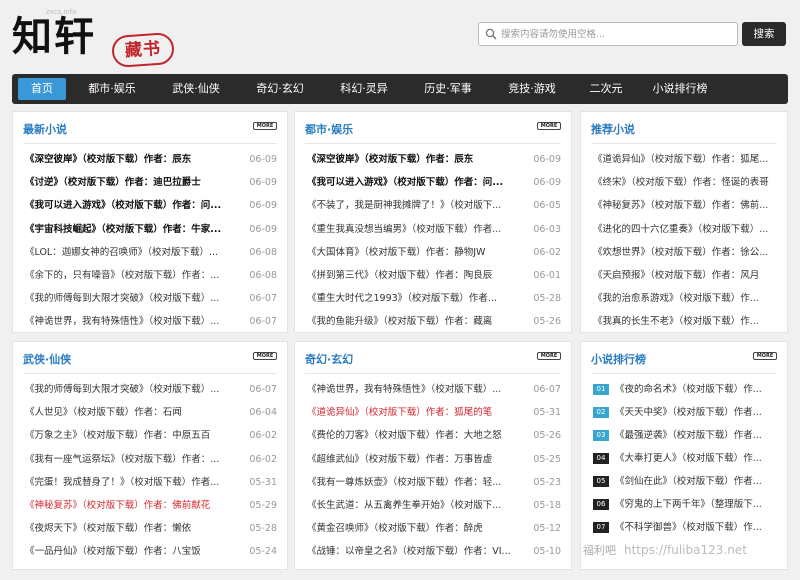  What do you see at coordinates (601, 504) in the screenshot?
I see `rank-badge: 06` at bounding box center [601, 504].